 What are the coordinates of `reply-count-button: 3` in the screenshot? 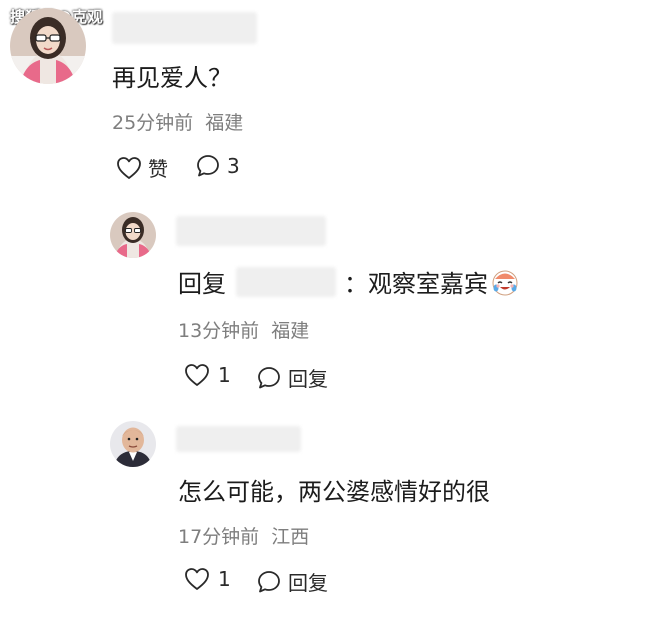 It's located at (217, 166).